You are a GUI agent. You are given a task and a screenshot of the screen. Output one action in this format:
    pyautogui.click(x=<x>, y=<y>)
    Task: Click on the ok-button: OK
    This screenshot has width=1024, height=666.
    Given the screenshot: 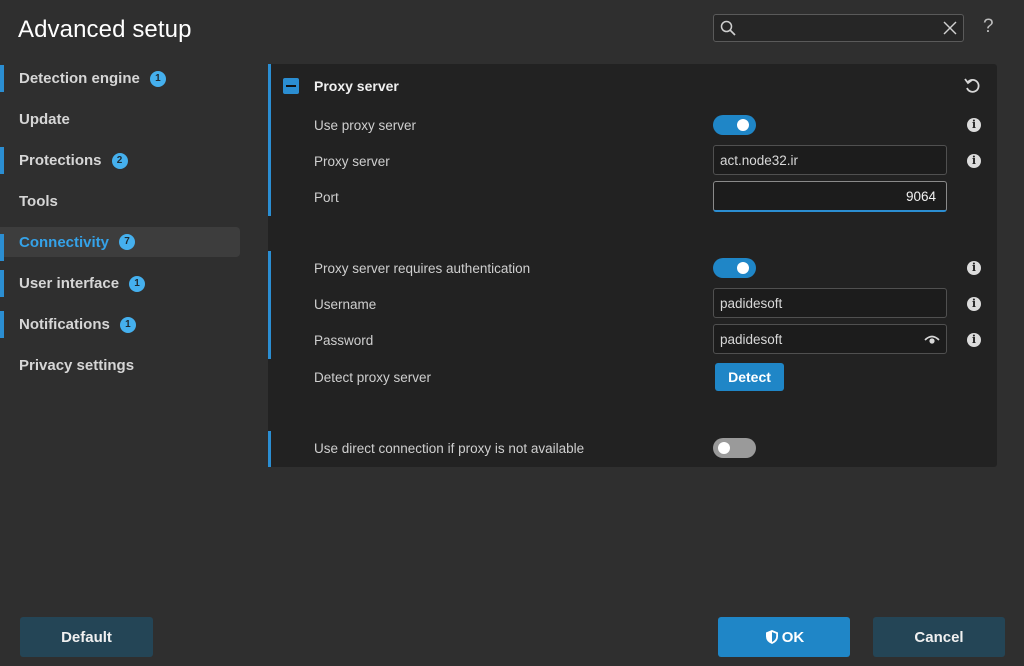 What is the action you would take?
    pyautogui.click(x=784, y=637)
    